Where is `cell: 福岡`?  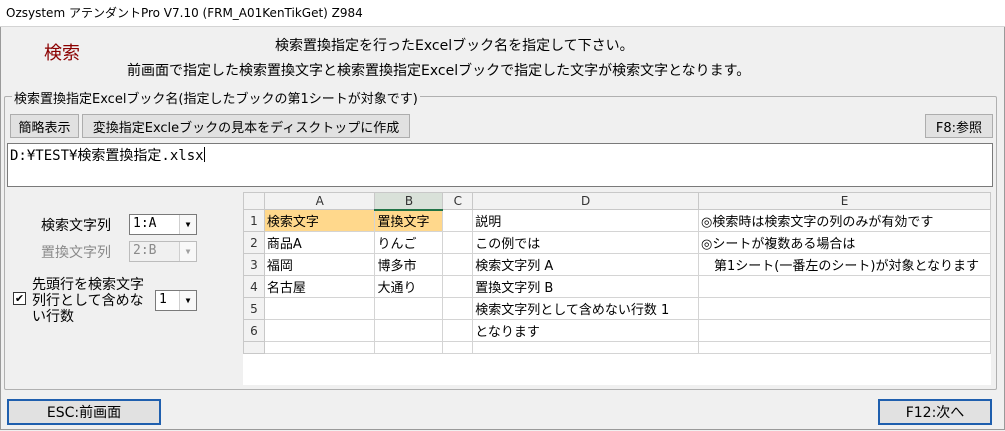
cell: 福岡 is located at coordinates (319, 264).